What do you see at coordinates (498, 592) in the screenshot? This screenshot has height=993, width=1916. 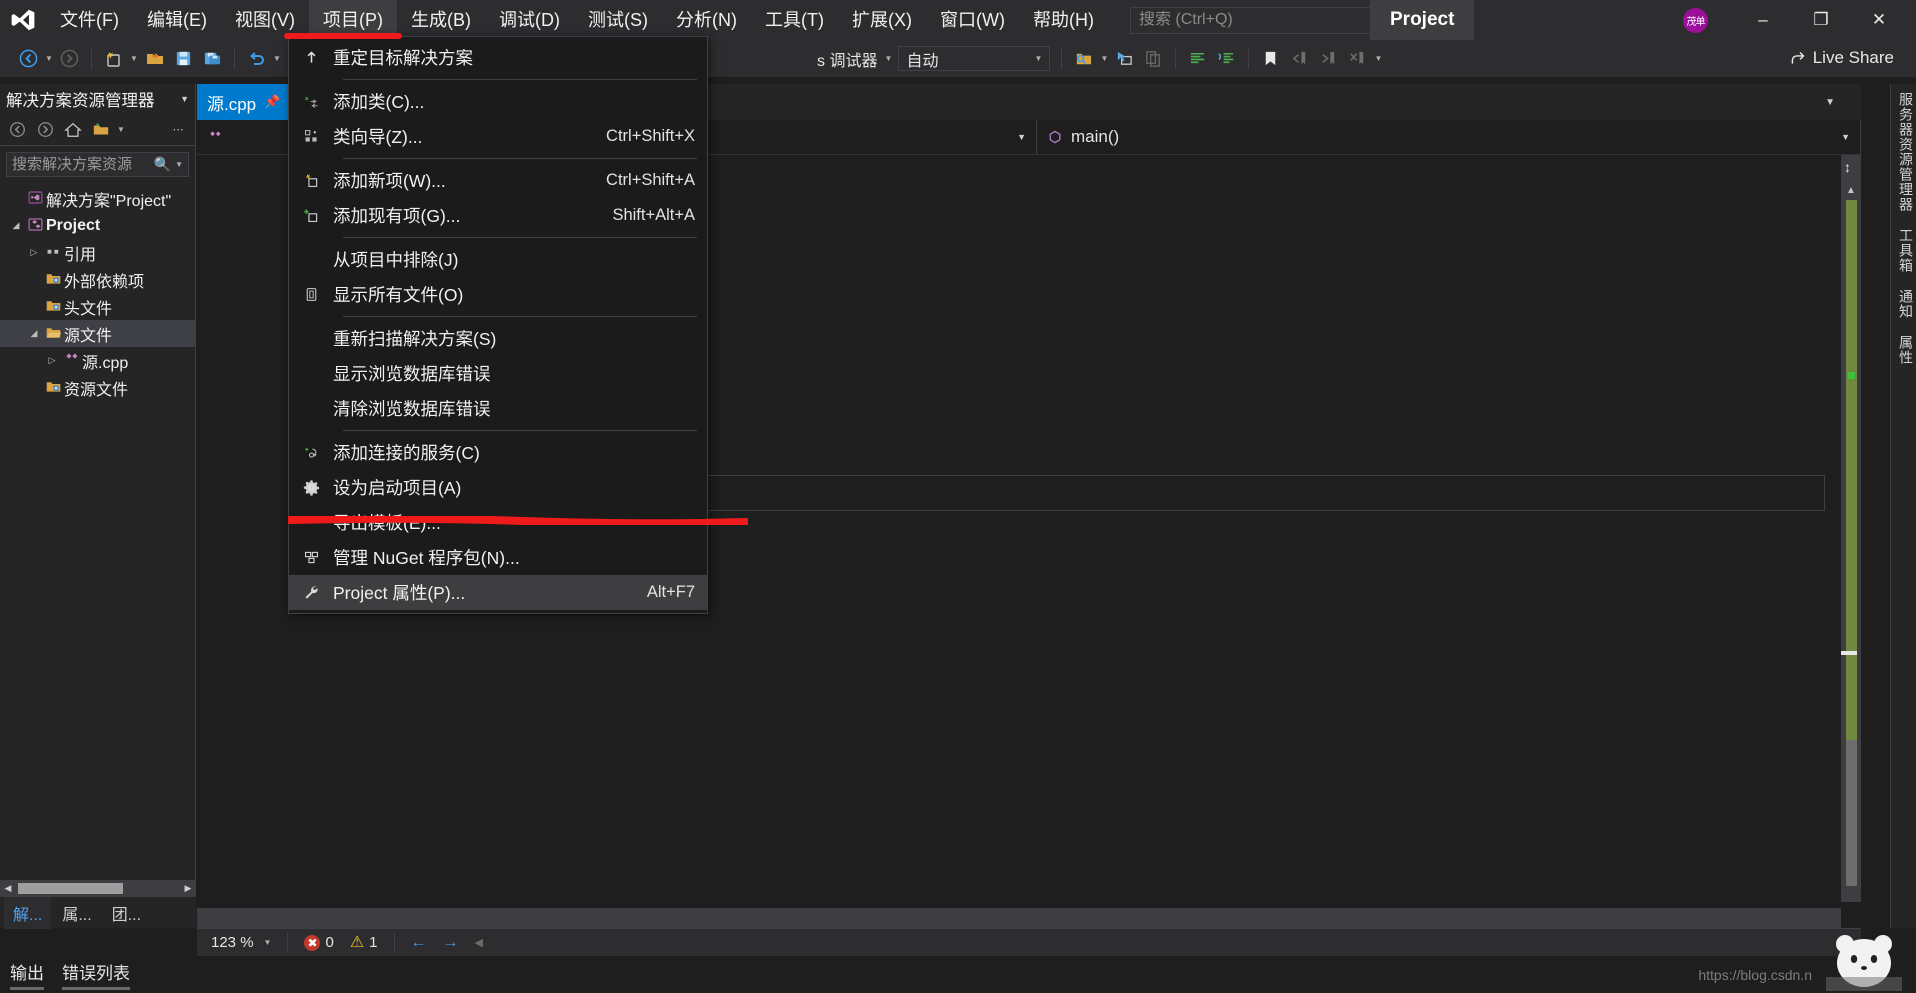 I see `project-menu-item-14: Project 属性(P)... Alt+F7` at bounding box center [498, 592].